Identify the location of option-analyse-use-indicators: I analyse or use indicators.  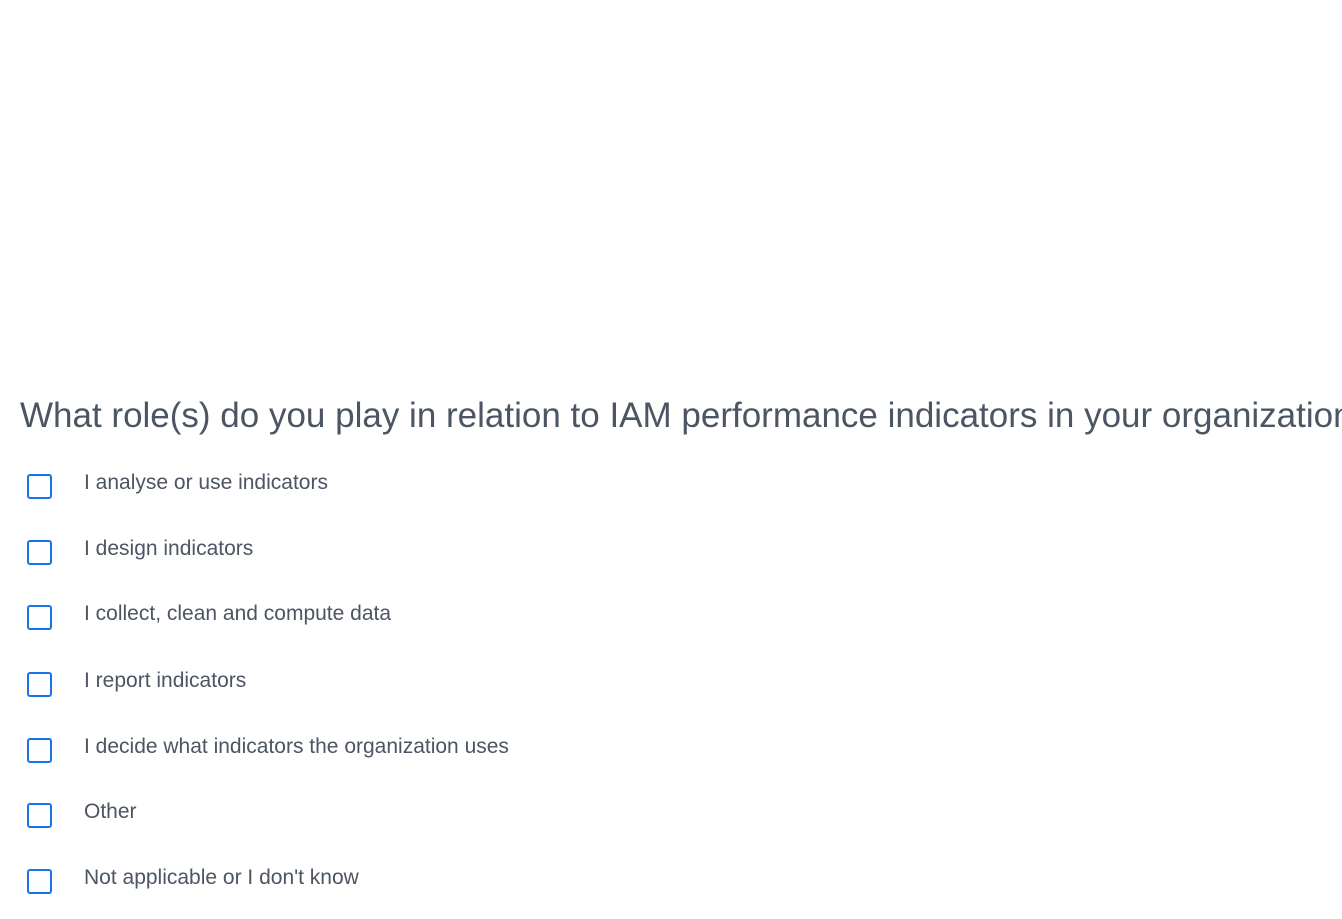
(177, 486).